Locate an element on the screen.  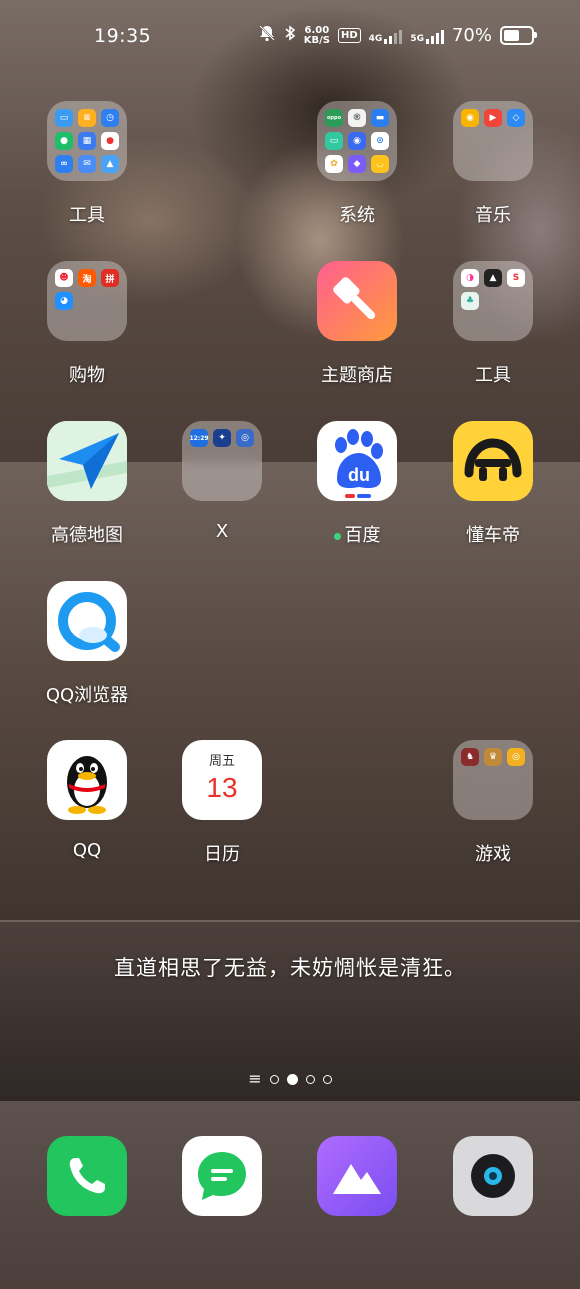
app-label: QQ浏览器 is located at coordinates (87, 695).